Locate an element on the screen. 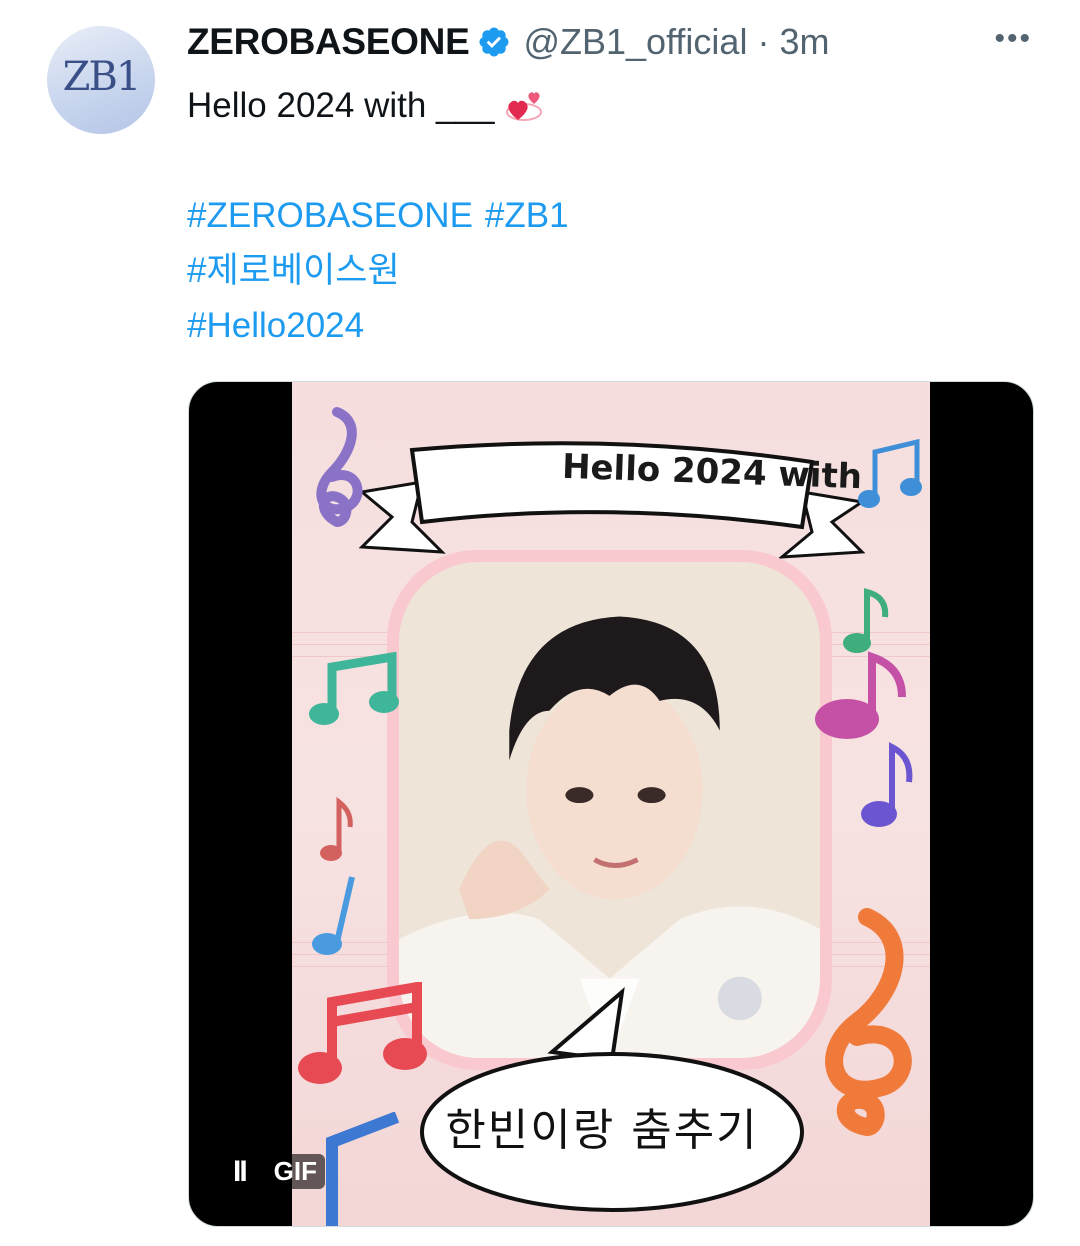 Image resolution: width=1080 pixels, height=1246 pixels. tweet-header: ZEROBASEONE @ZB1_official · 3m is located at coordinates (508, 42).